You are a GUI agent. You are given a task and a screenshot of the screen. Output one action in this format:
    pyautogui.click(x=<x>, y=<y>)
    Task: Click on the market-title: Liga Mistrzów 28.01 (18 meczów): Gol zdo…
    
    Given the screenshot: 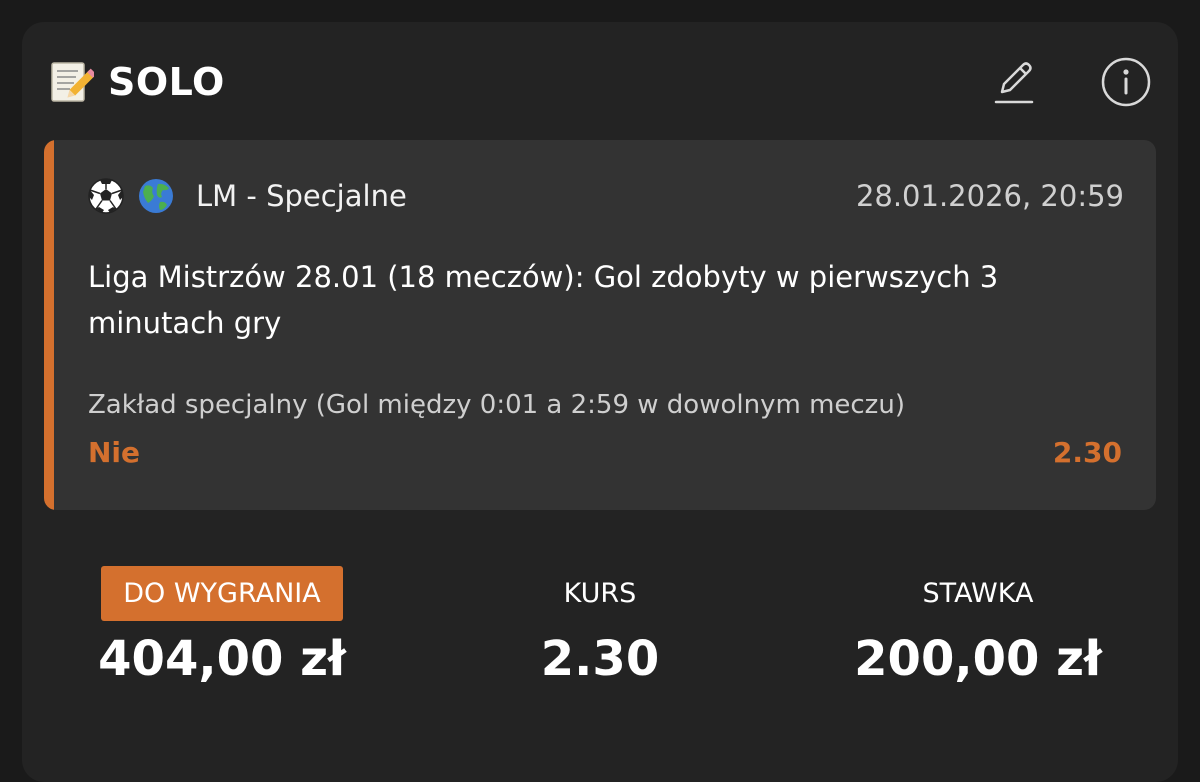 What is the action you would take?
    pyautogui.click(x=543, y=300)
    